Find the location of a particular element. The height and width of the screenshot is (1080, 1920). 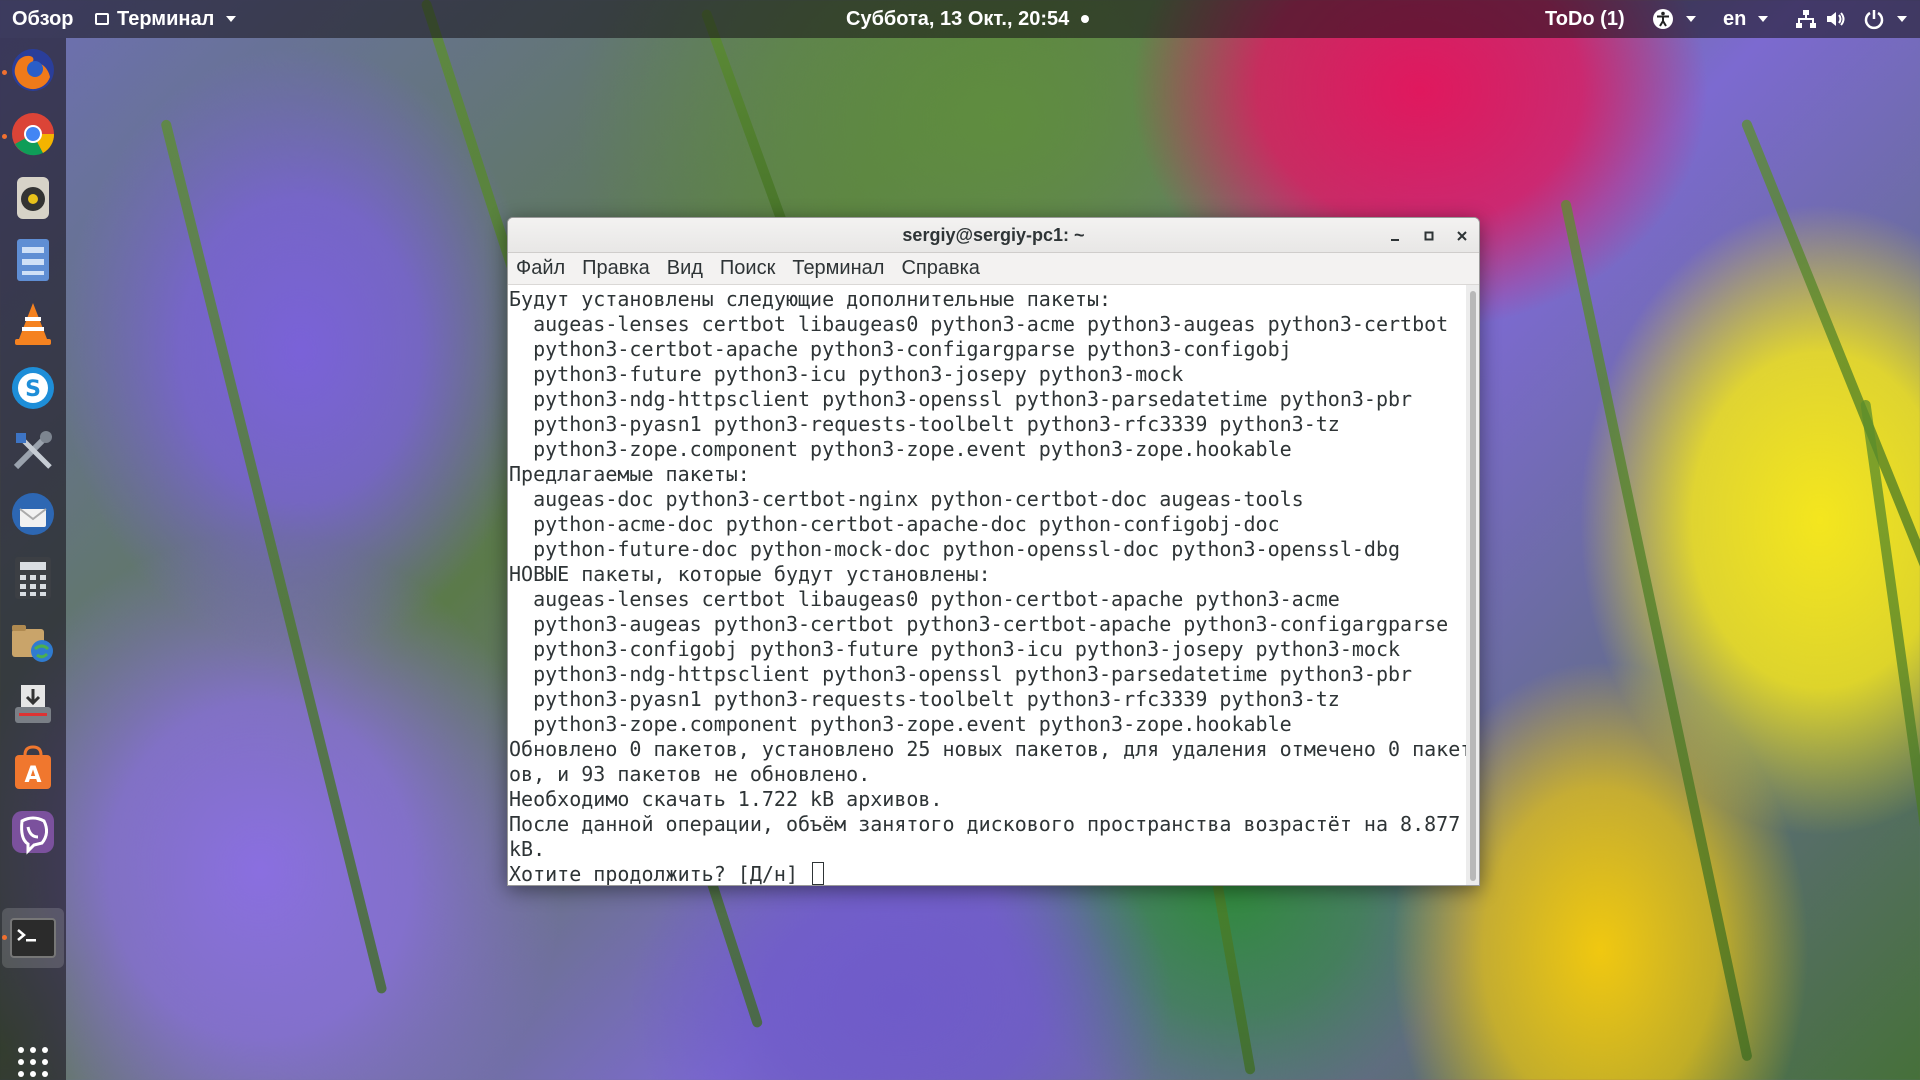

svg-text: A is located at coordinates (32, 775).